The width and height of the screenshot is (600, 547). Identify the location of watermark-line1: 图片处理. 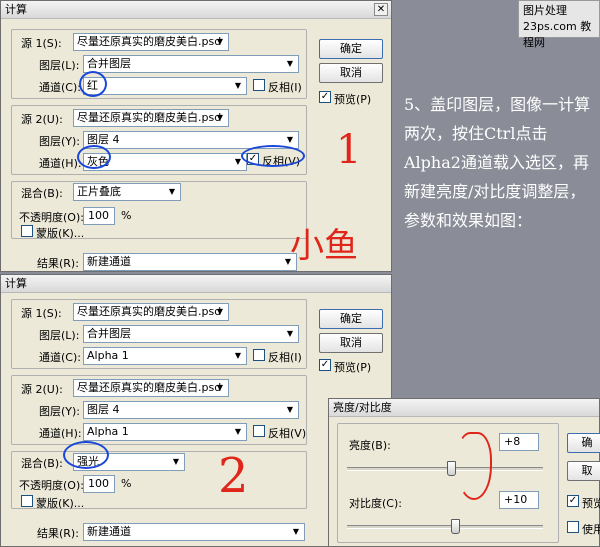
(545, 10).